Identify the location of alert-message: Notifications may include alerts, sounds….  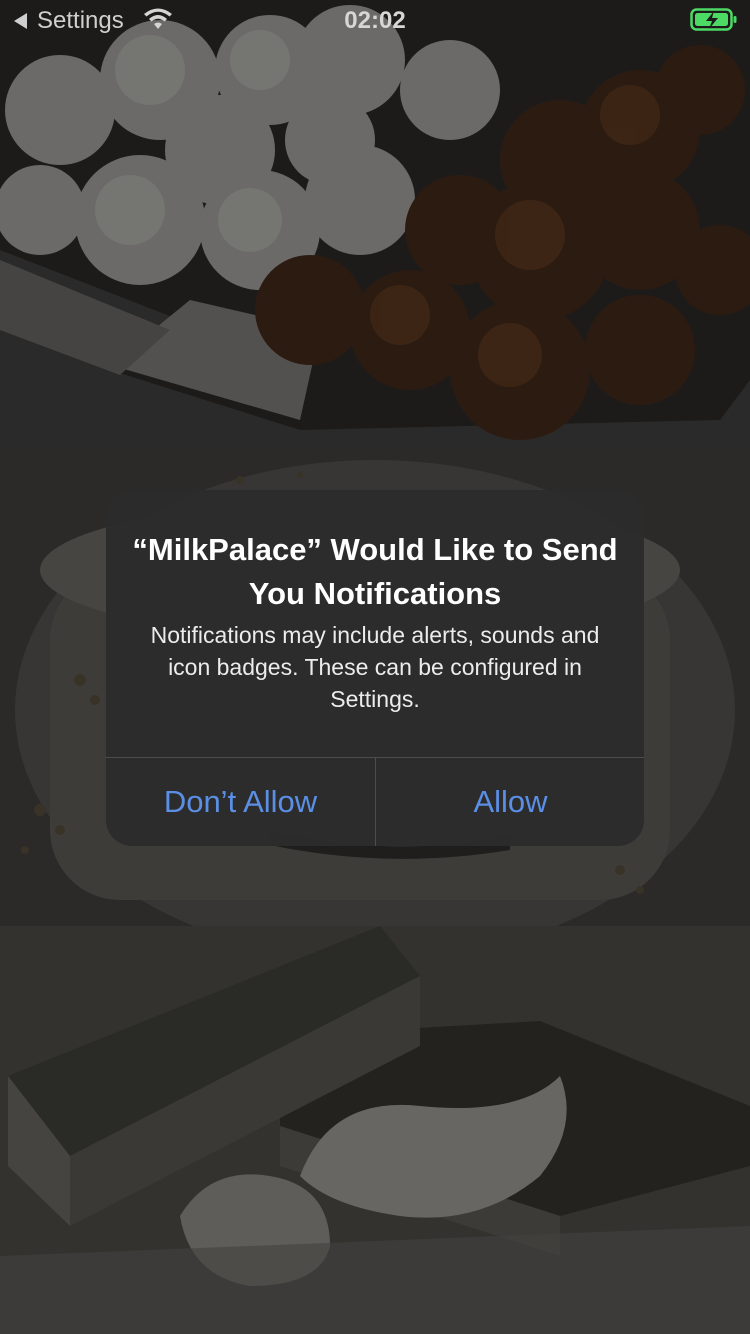
(375, 667).